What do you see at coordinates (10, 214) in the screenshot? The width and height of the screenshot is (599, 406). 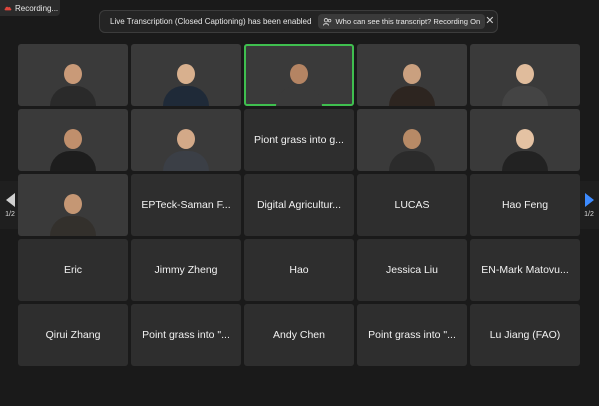 I see `page-indicator-left: 1/2` at bounding box center [10, 214].